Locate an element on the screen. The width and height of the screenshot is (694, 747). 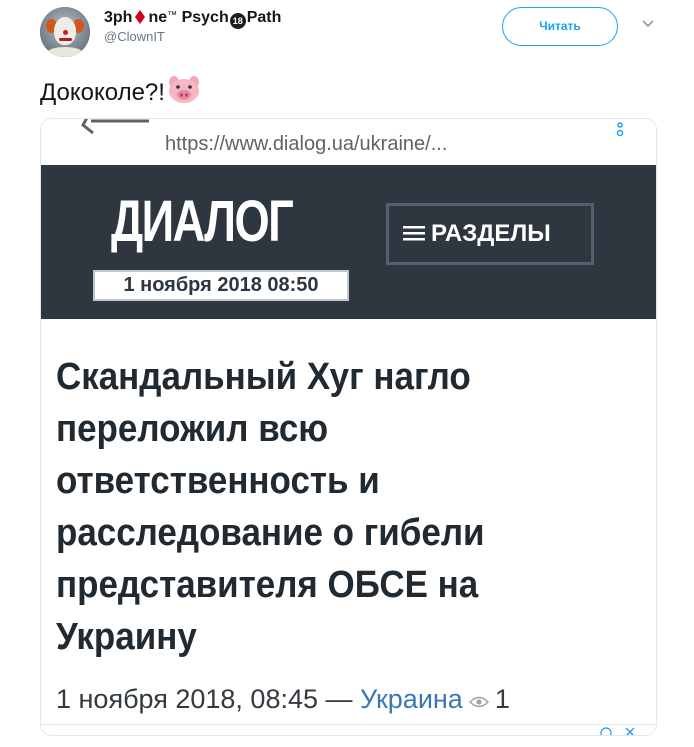
ad-strip is located at coordinates (348, 729).